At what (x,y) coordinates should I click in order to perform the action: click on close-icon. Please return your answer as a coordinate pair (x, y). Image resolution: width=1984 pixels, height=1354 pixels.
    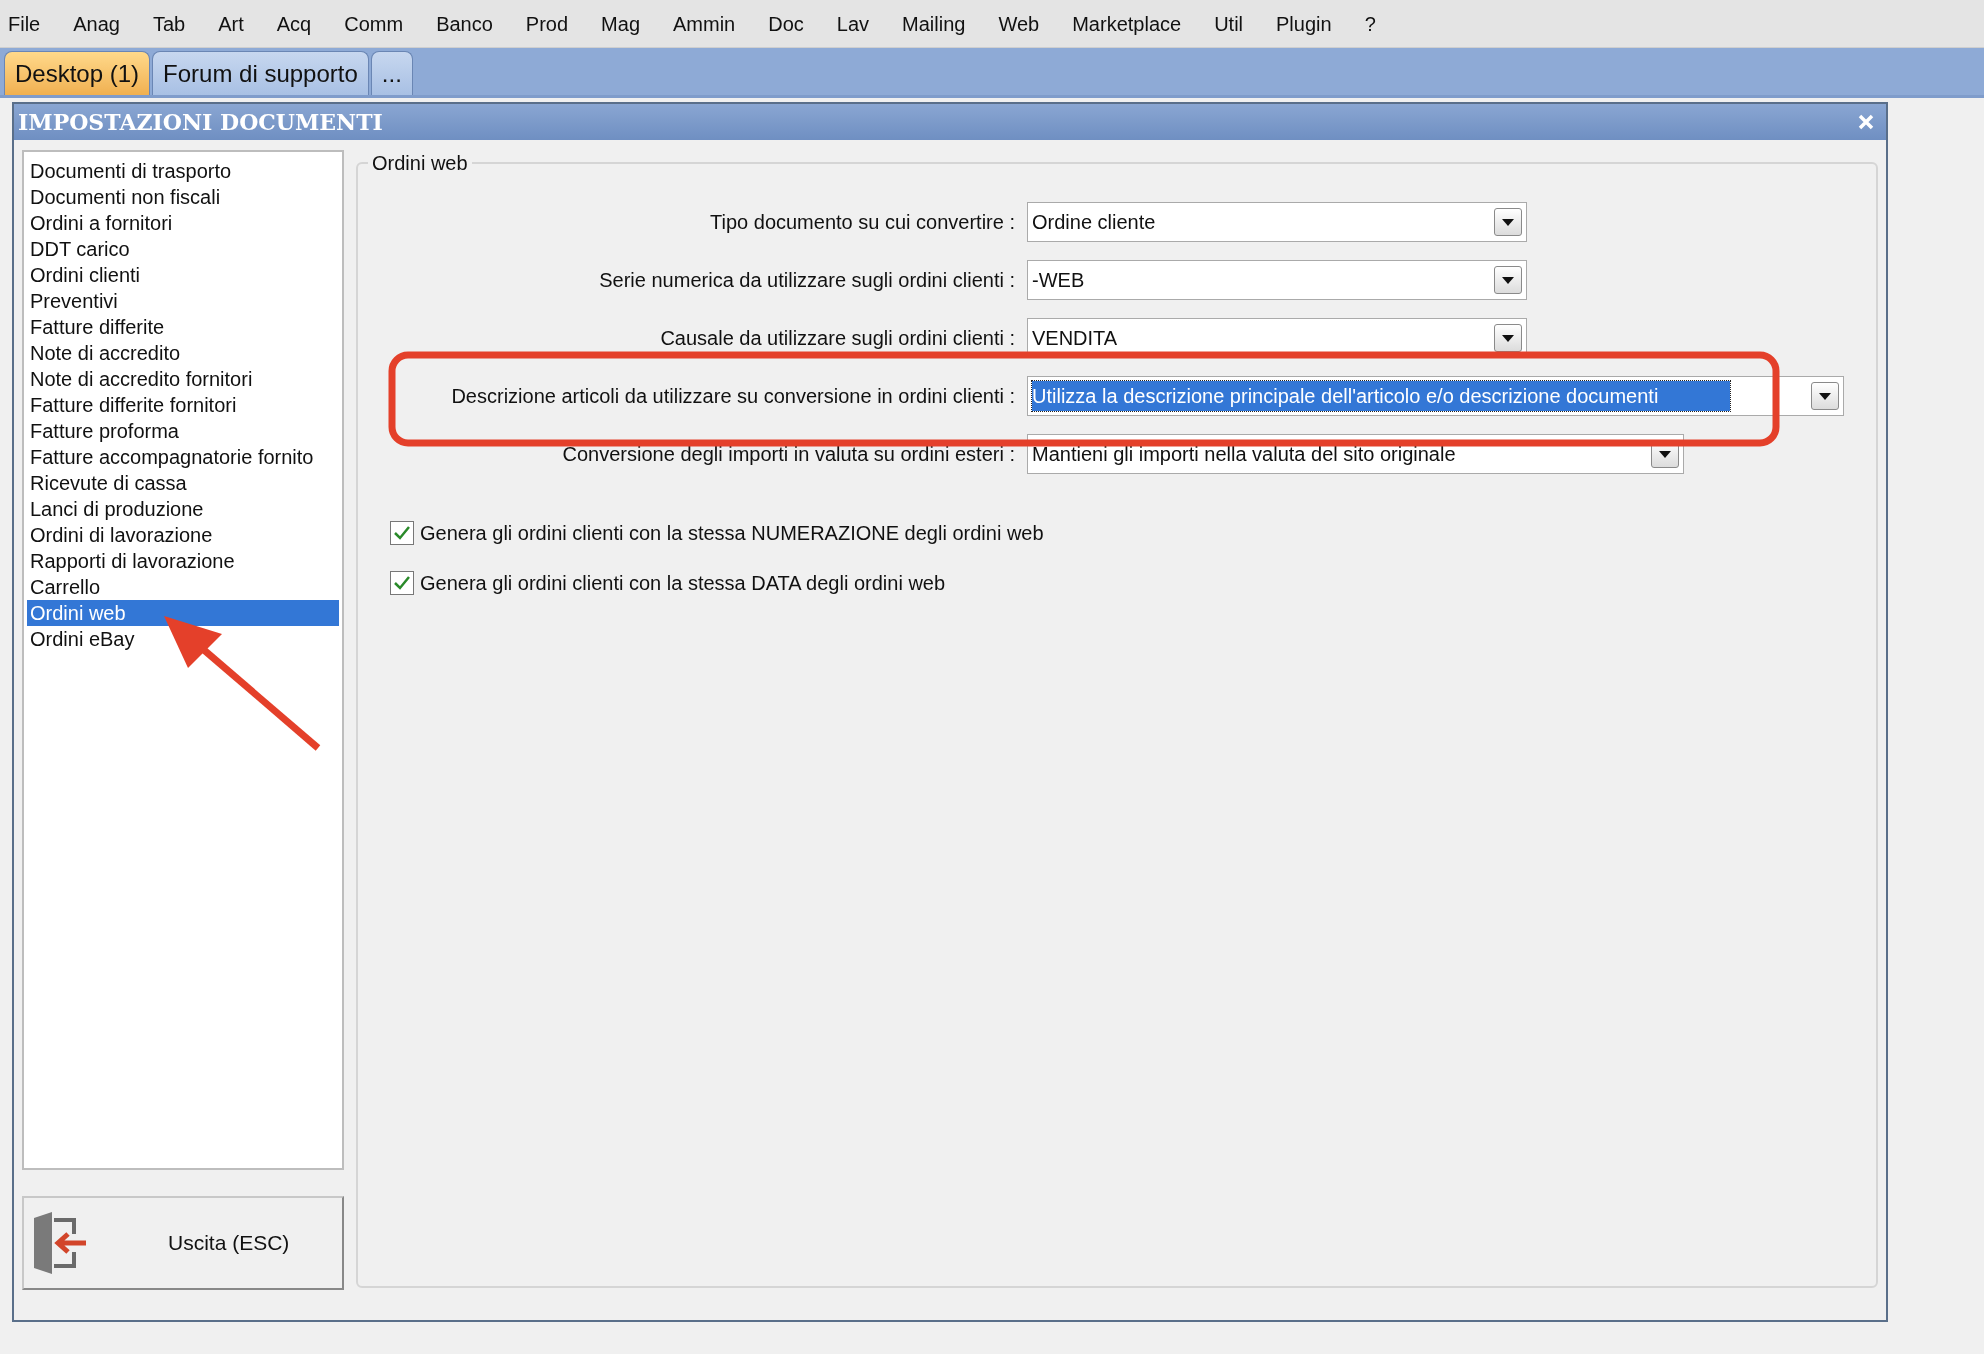
    Looking at the image, I should click on (1866, 122).